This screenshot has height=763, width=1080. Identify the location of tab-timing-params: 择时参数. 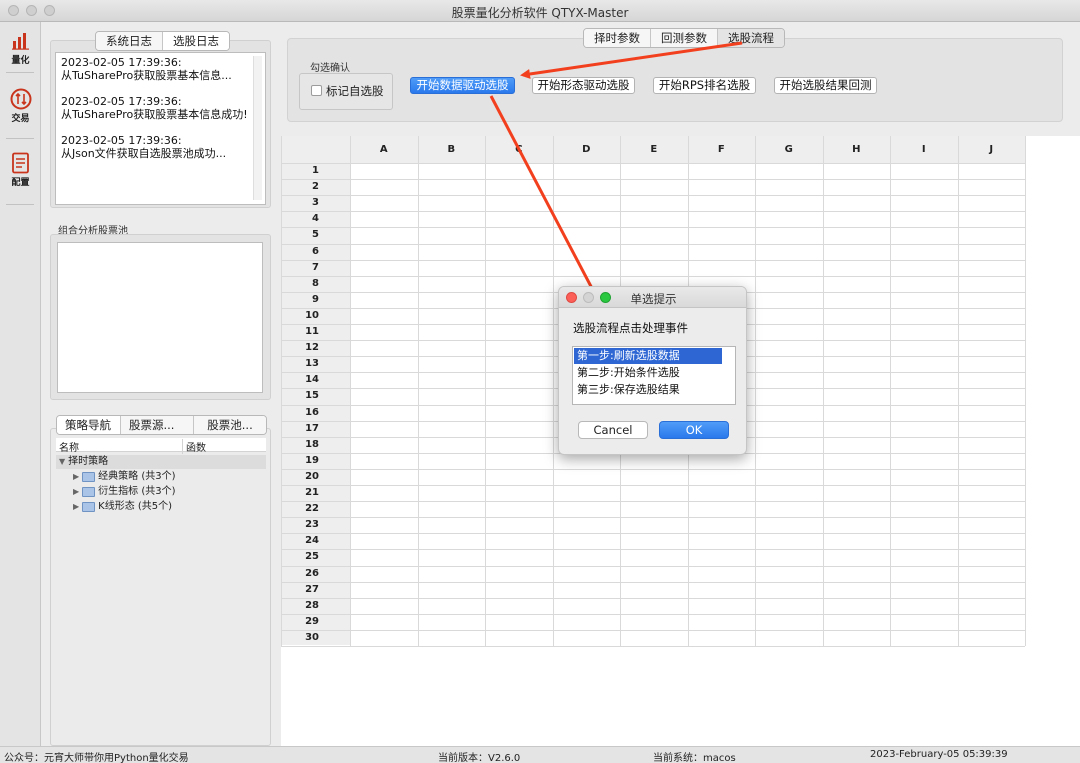
(617, 38).